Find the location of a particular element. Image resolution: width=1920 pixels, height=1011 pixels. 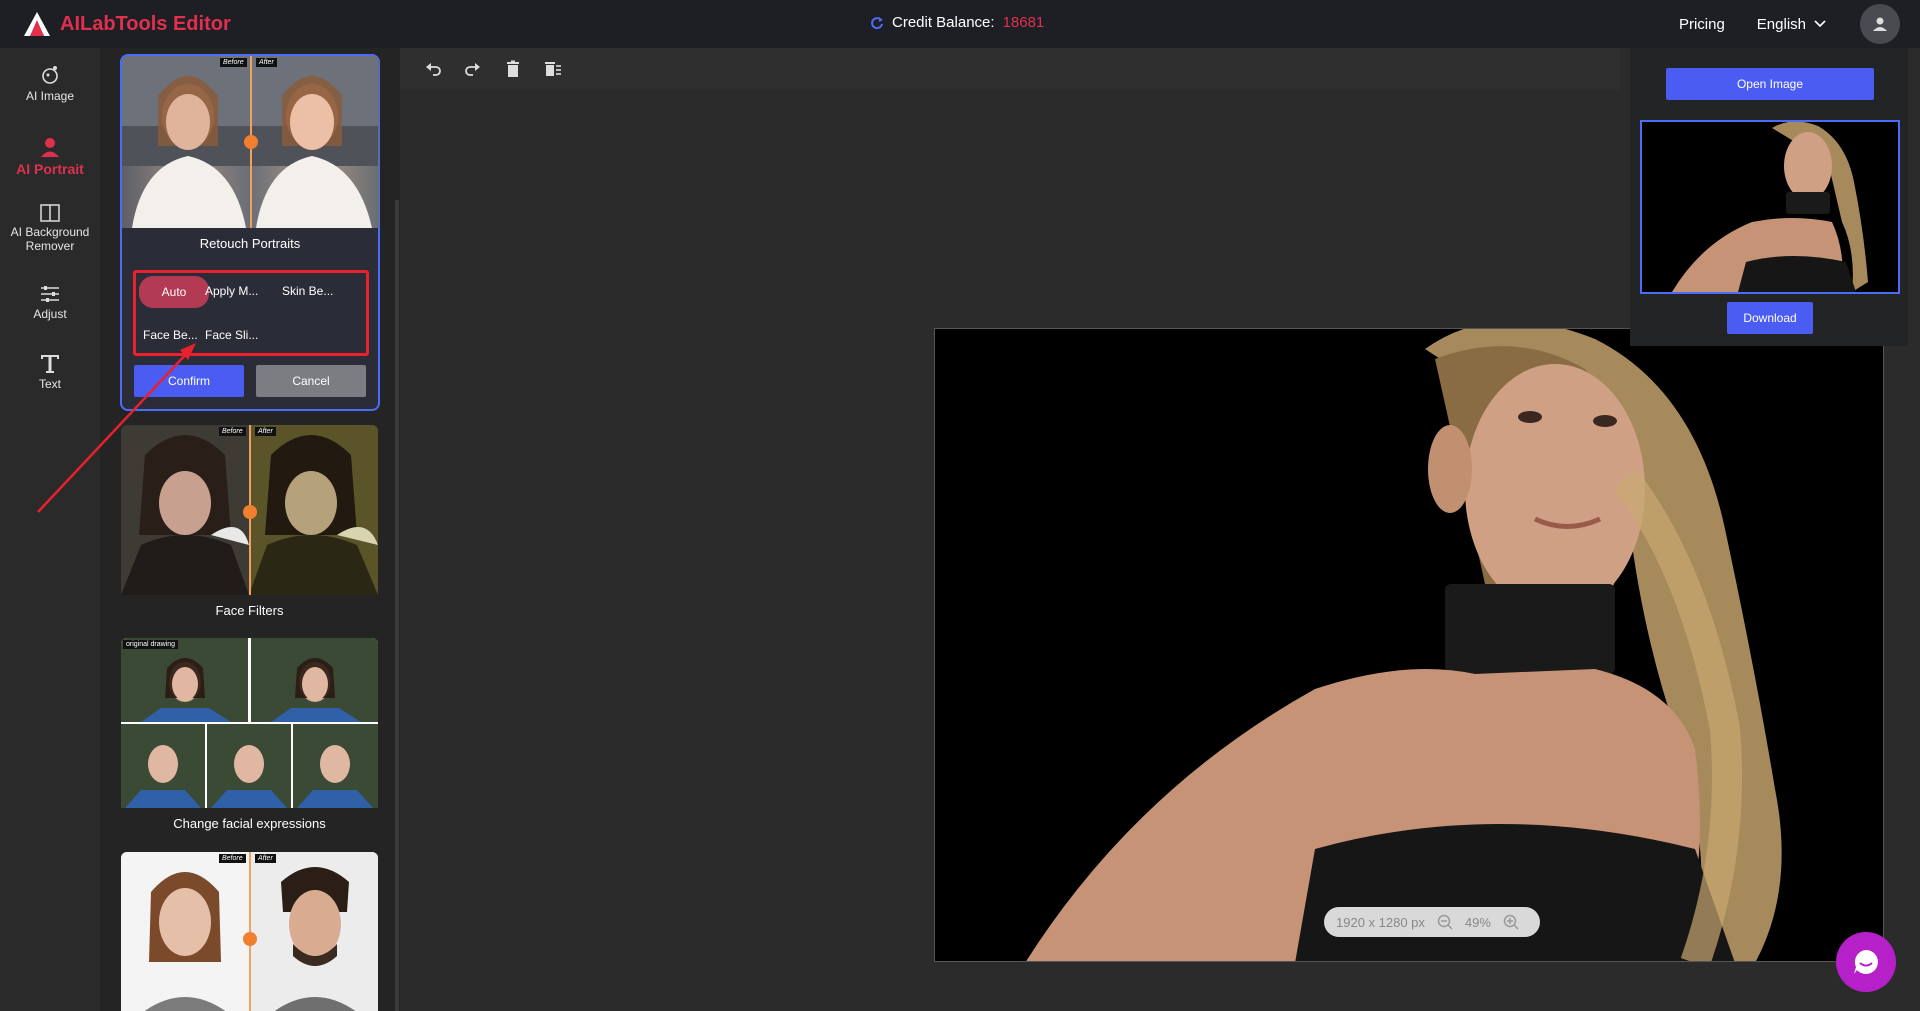

chat-icon is located at coordinates (1866, 962).